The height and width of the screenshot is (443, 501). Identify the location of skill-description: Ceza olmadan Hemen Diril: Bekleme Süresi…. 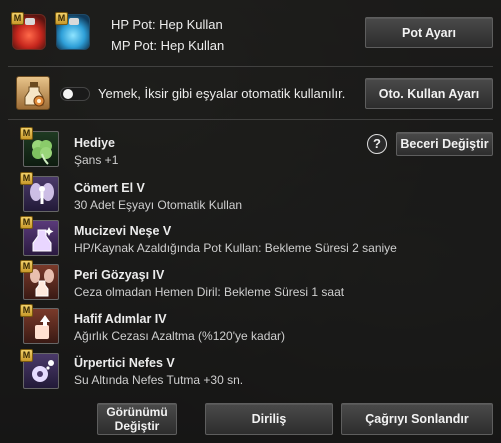
(209, 292).